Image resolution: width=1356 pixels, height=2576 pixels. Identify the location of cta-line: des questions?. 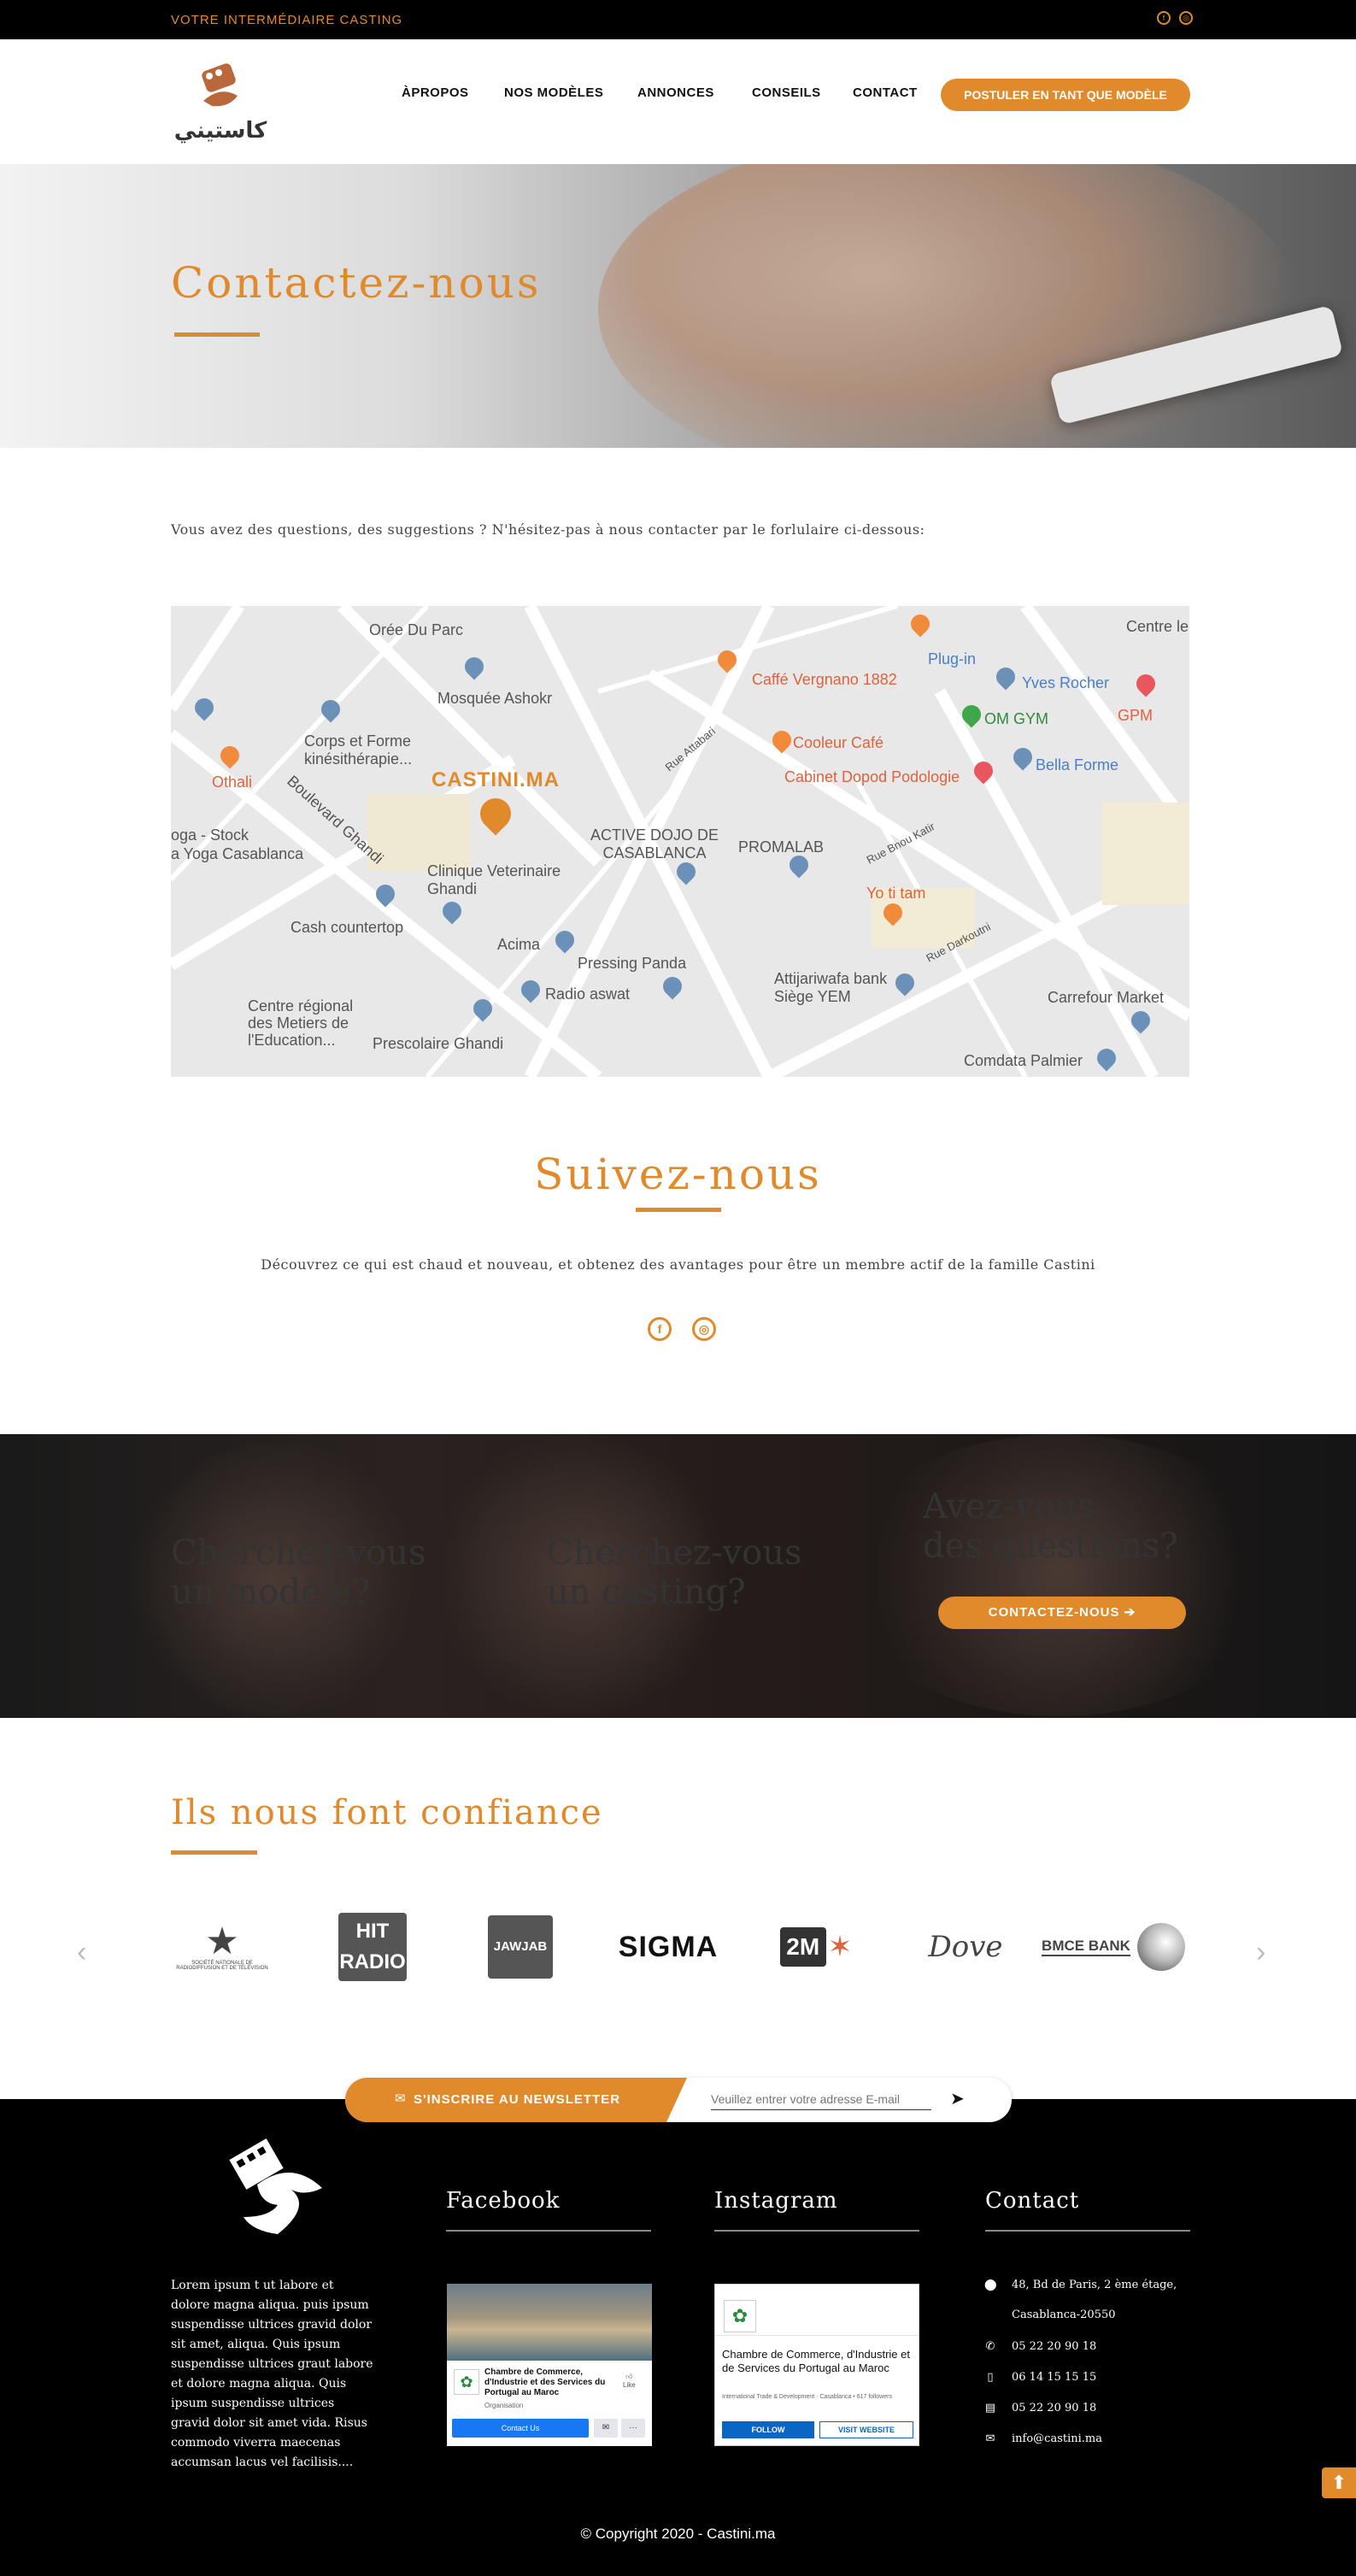
(1051, 1546).